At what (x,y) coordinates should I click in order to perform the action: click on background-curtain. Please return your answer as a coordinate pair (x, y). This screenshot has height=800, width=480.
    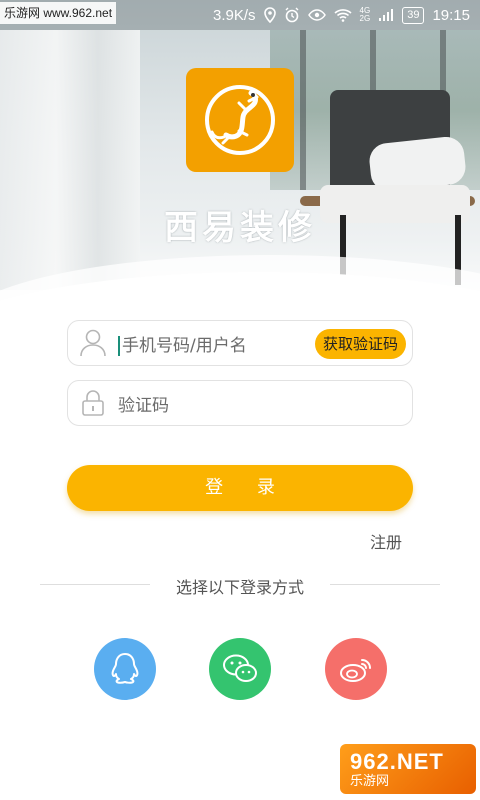
    Looking at the image, I should click on (70, 160).